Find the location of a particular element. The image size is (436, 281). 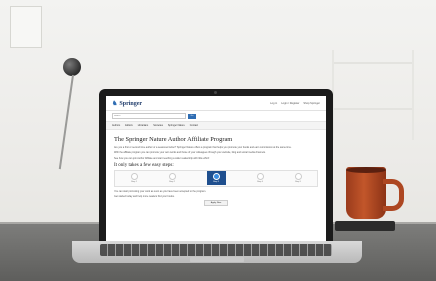

nav-item-contact: Contact is located at coordinates (194, 125).